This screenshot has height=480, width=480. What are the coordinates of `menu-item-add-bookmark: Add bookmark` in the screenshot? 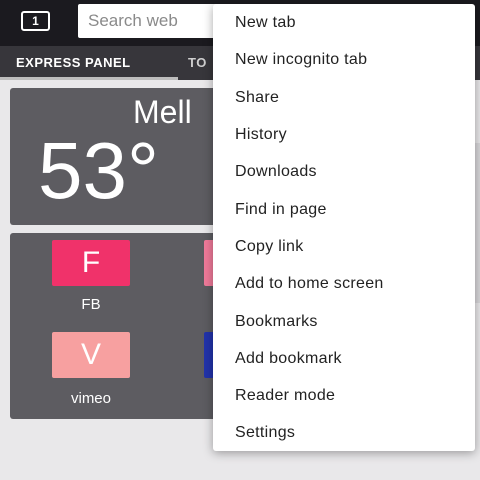 It's located at (288, 358).